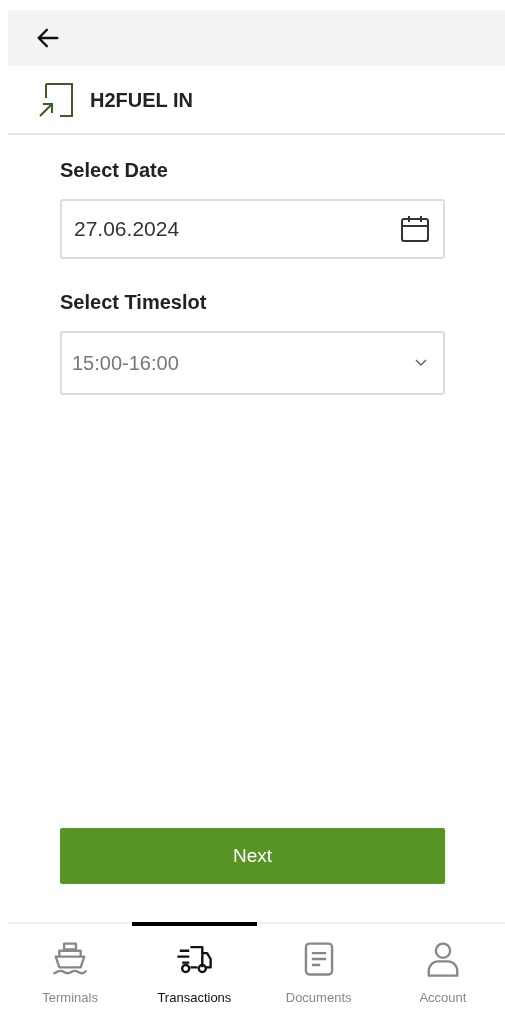 This screenshot has height=1012, width=505. Describe the element at coordinates (252, 229) in the screenshot. I see `date-field: 27.06.2024` at that location.